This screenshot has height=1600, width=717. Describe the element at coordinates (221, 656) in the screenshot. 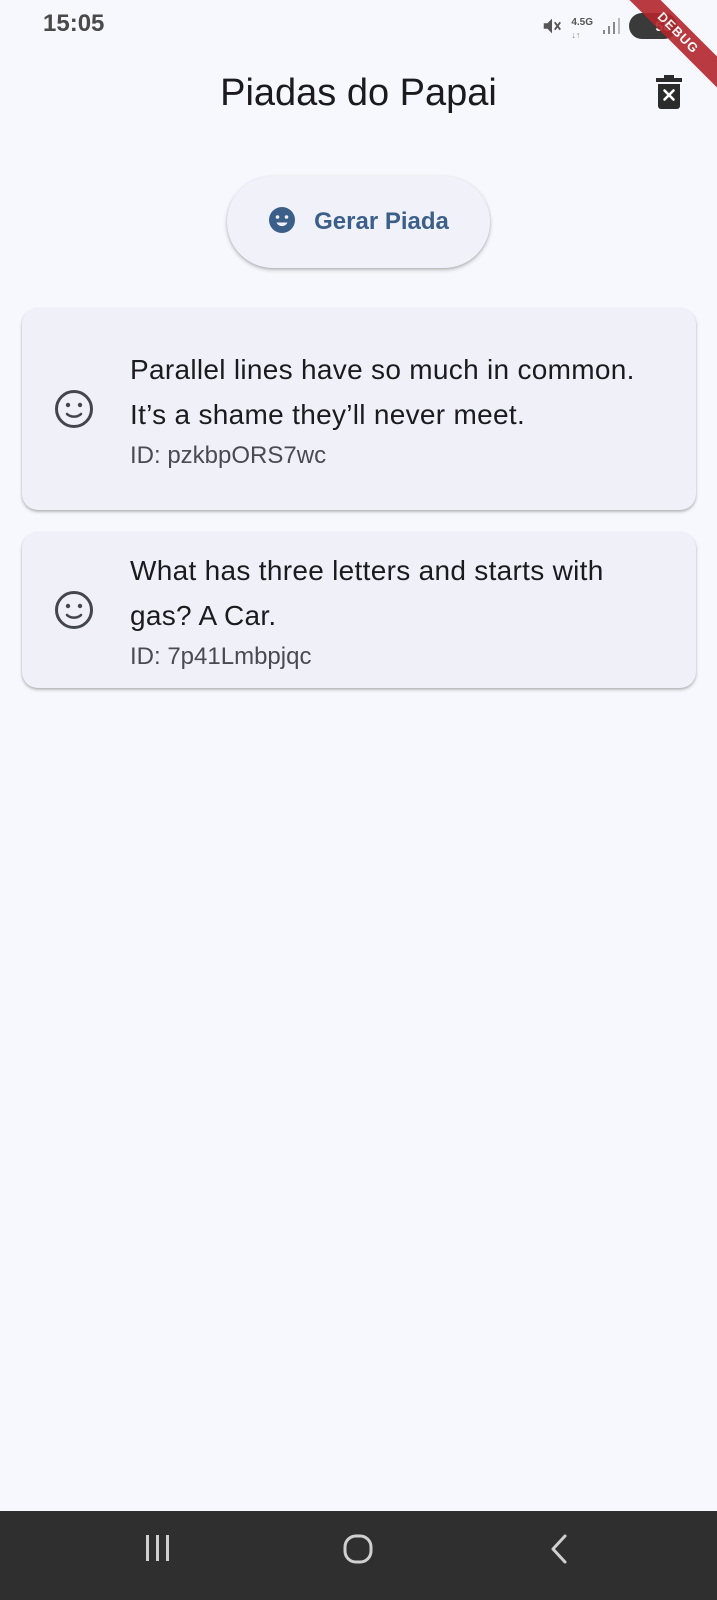

I see `joke-id: ID: 7p41Lmbpjqc` at that location.